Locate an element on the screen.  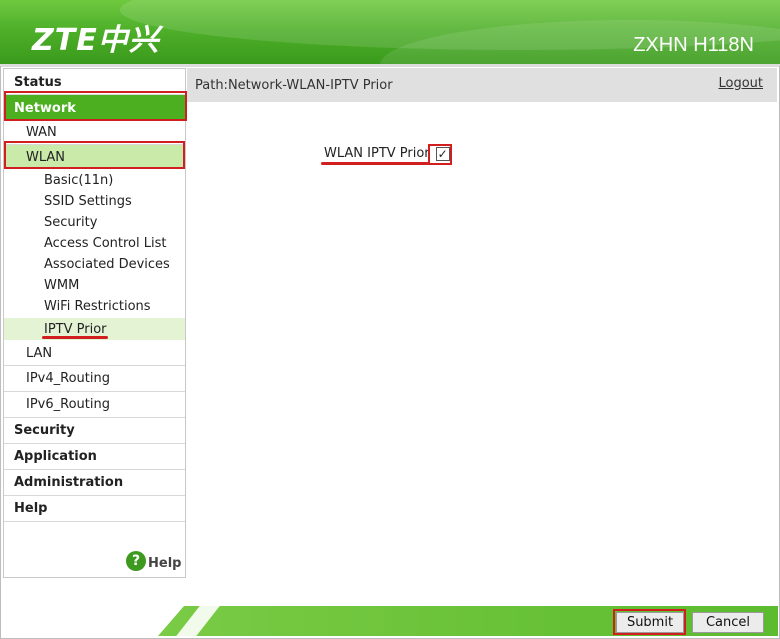
help-icon: ? is located at coordinates (136, 560).